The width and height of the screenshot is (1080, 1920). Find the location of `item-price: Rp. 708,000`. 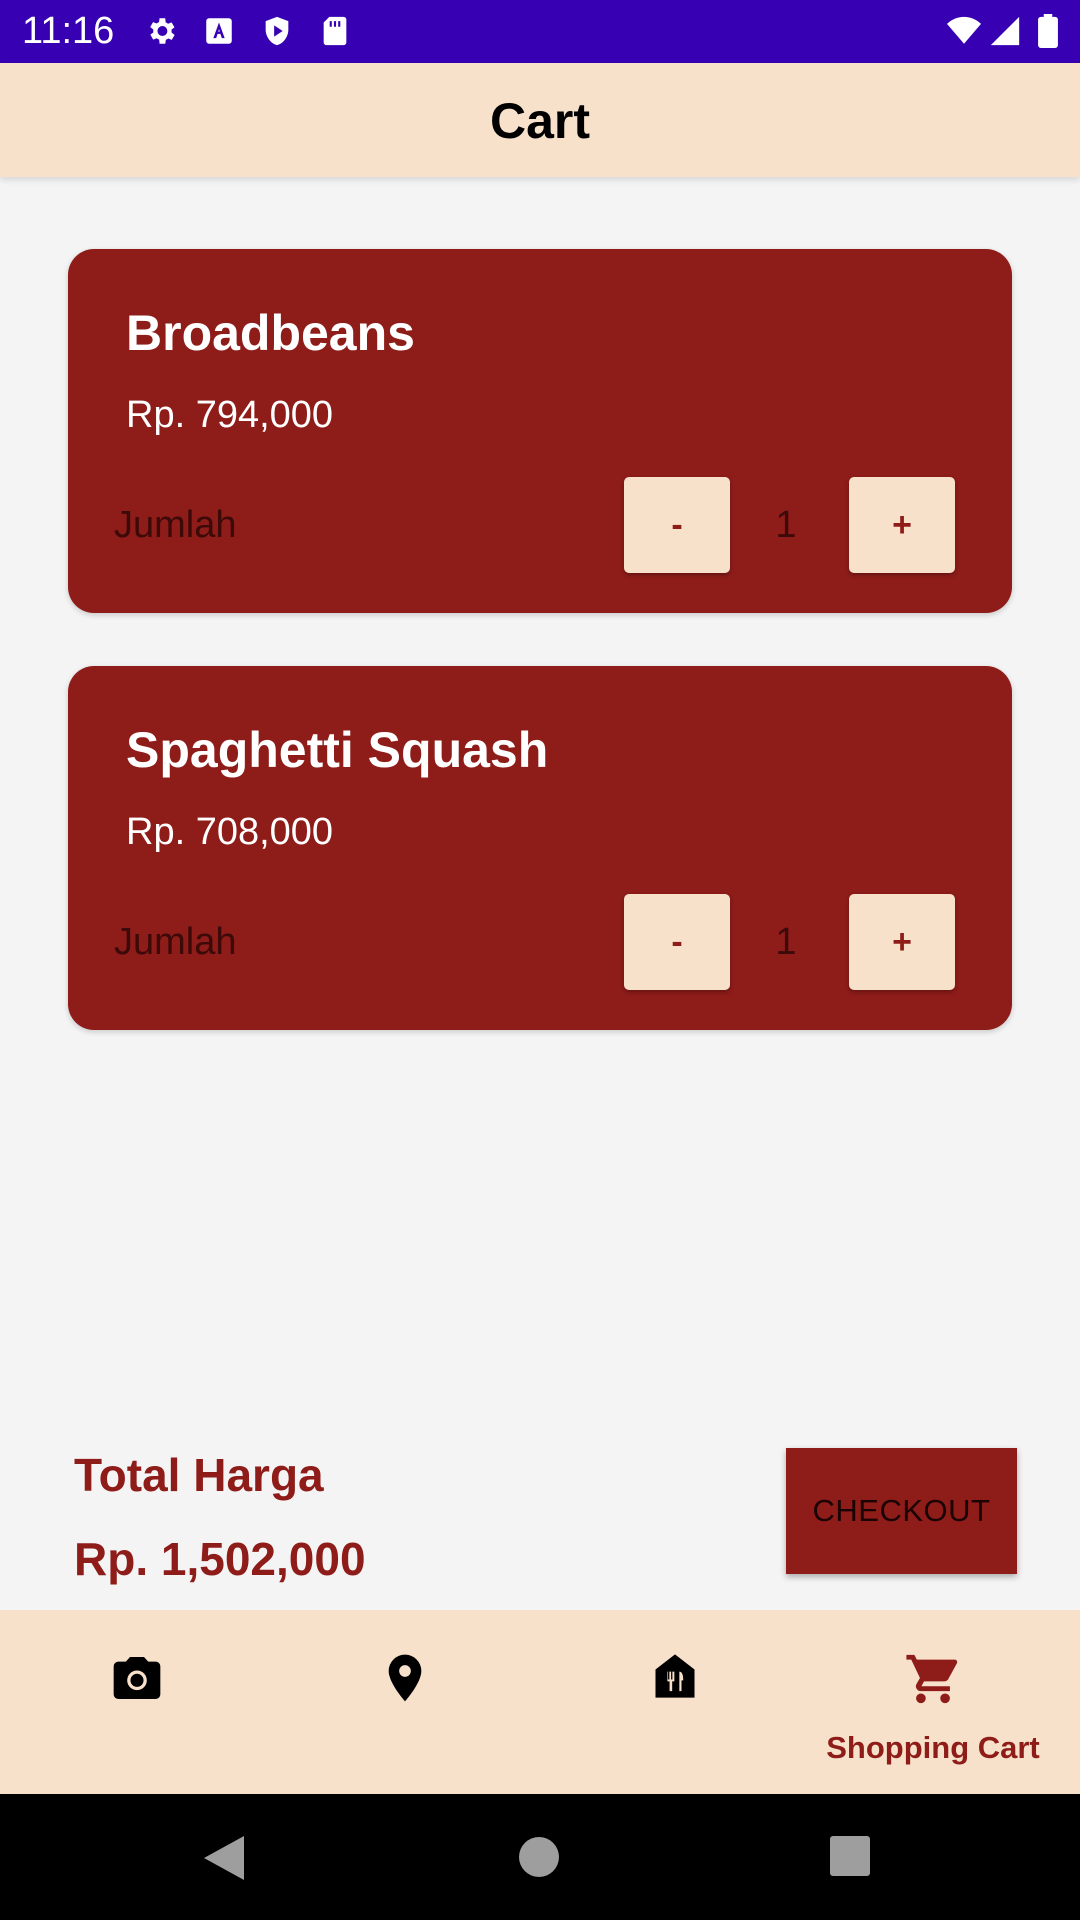

item-price: Rp. 708,000 is located at coordinates (230, 832).